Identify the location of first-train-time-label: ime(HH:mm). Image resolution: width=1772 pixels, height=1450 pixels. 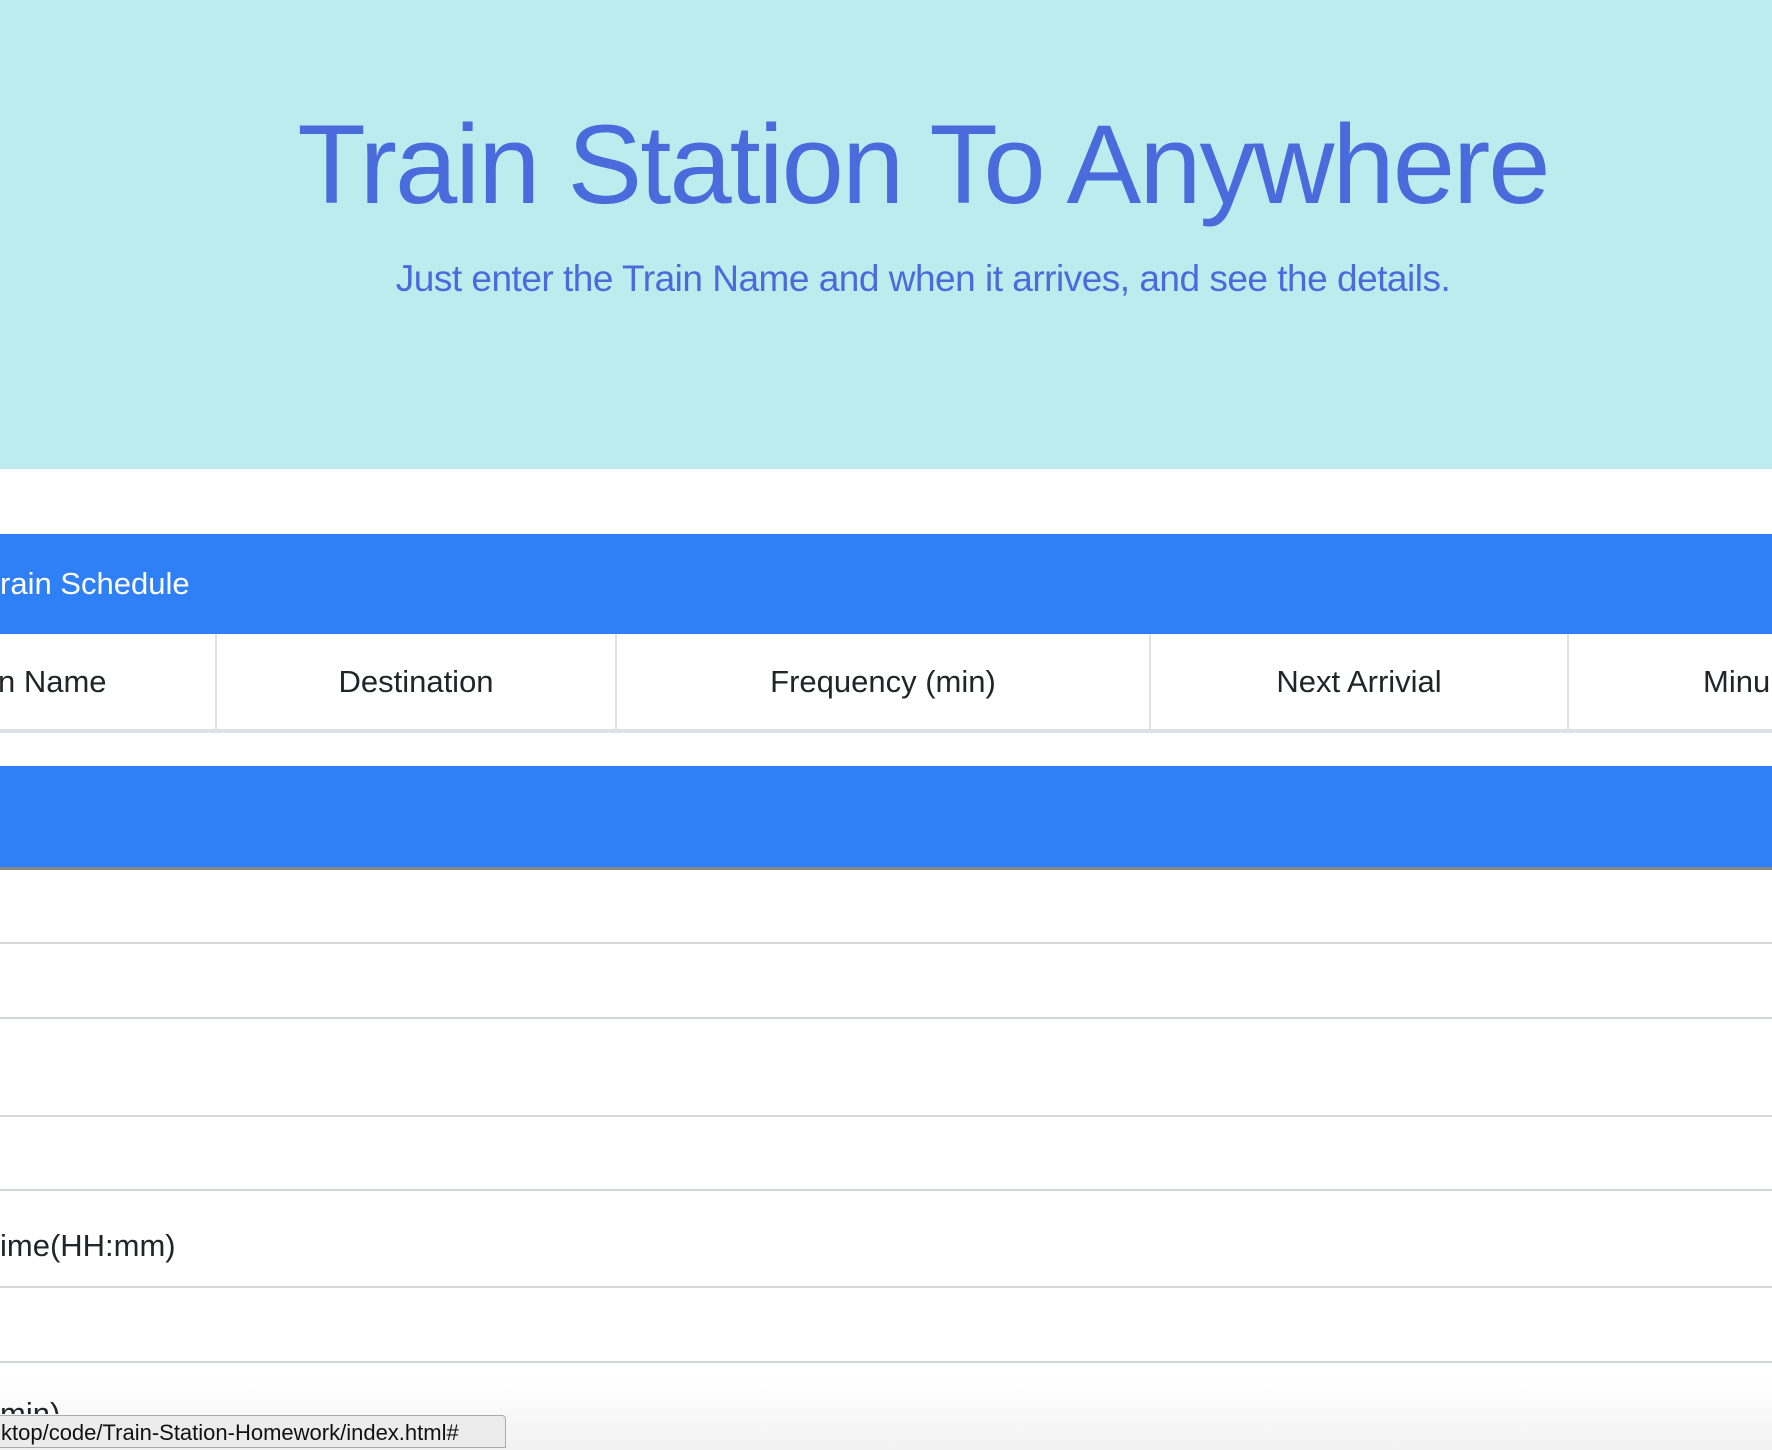
(88, 1245).